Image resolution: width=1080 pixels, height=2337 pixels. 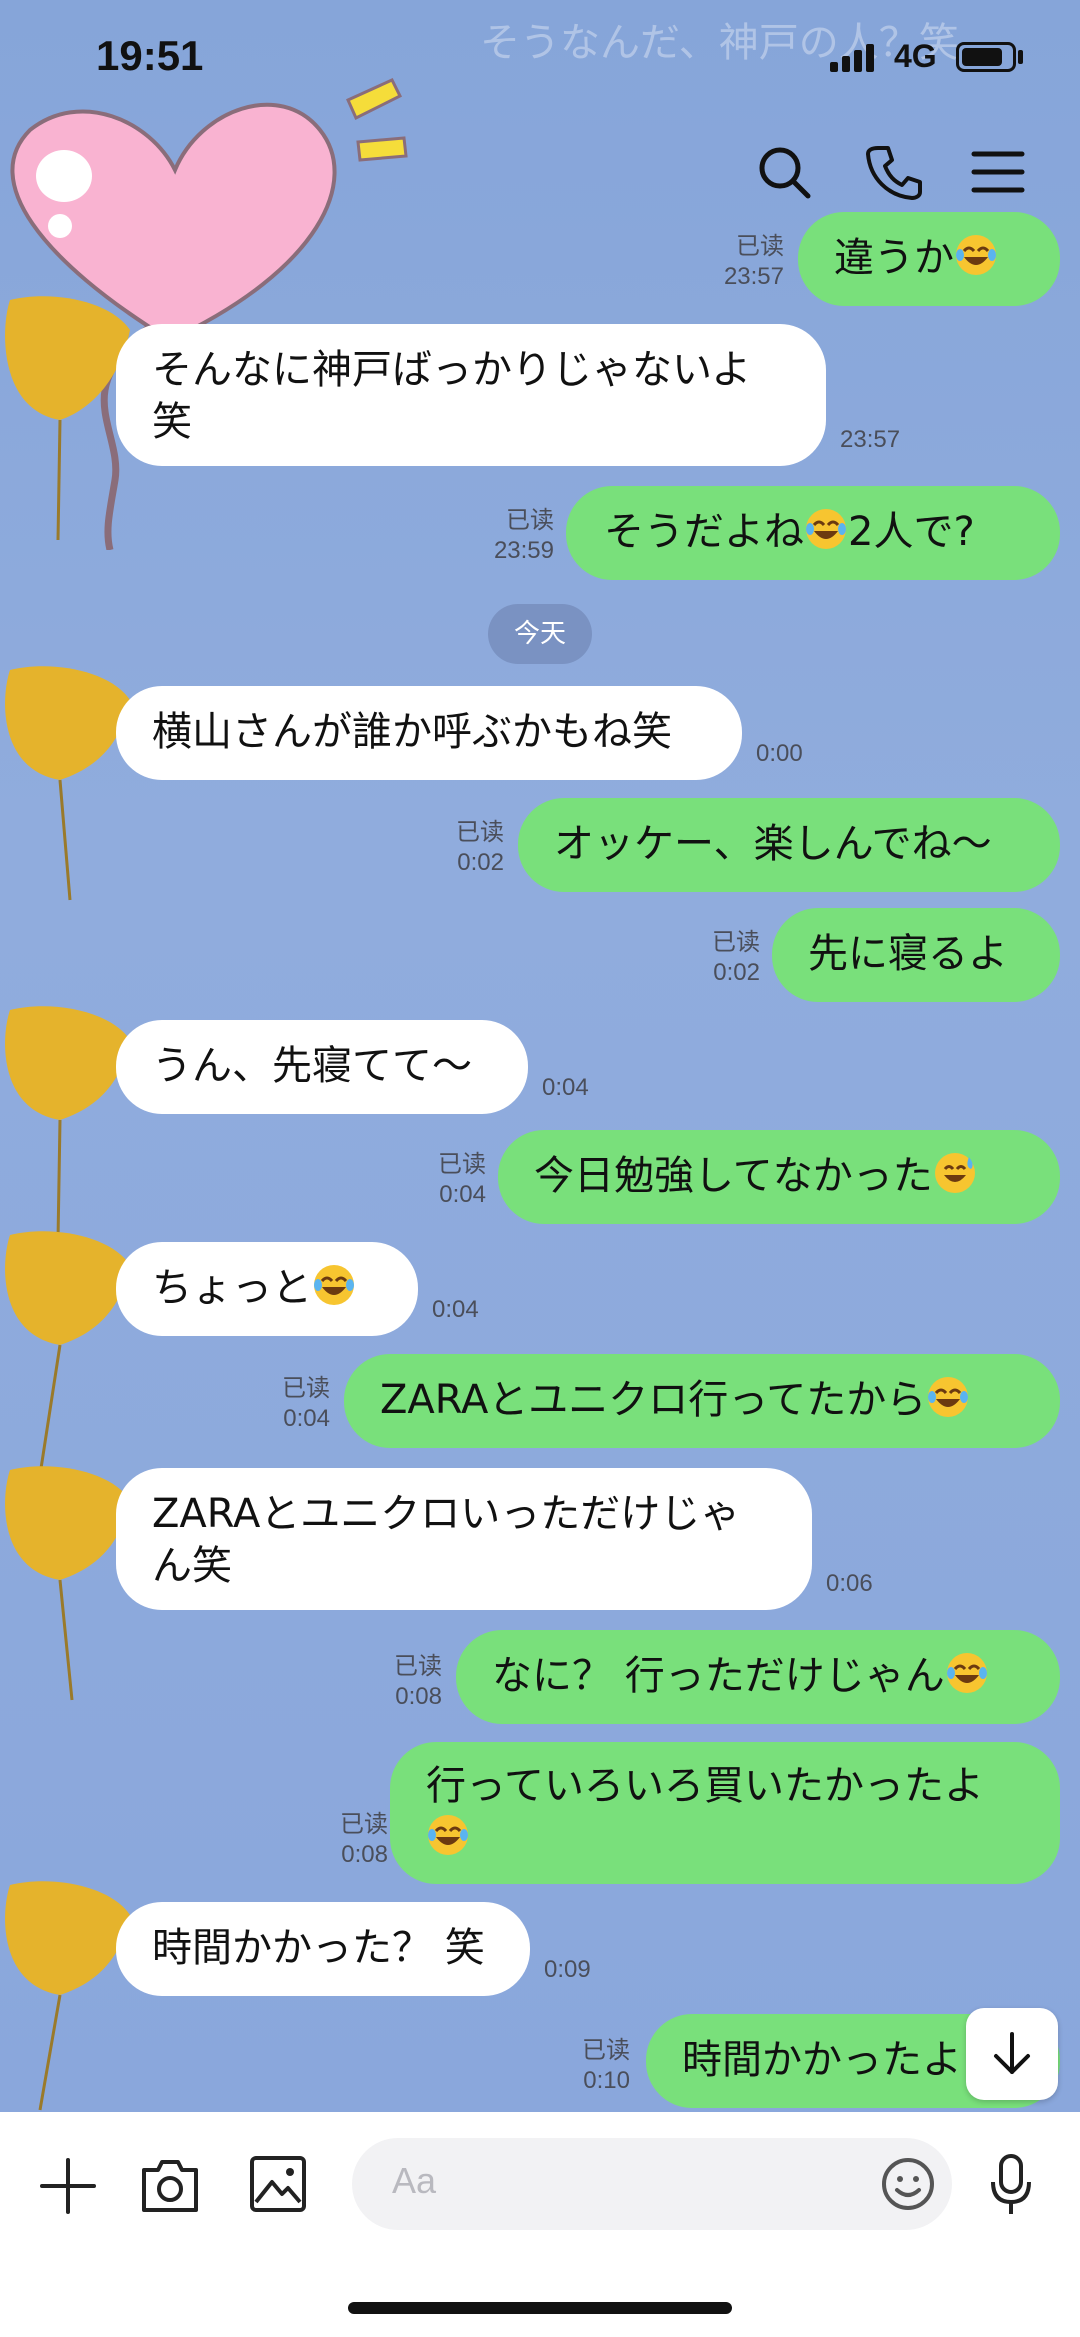 I want to click on message-bubble-received: うん、先寝てて～, so click(x=322, y=1067).